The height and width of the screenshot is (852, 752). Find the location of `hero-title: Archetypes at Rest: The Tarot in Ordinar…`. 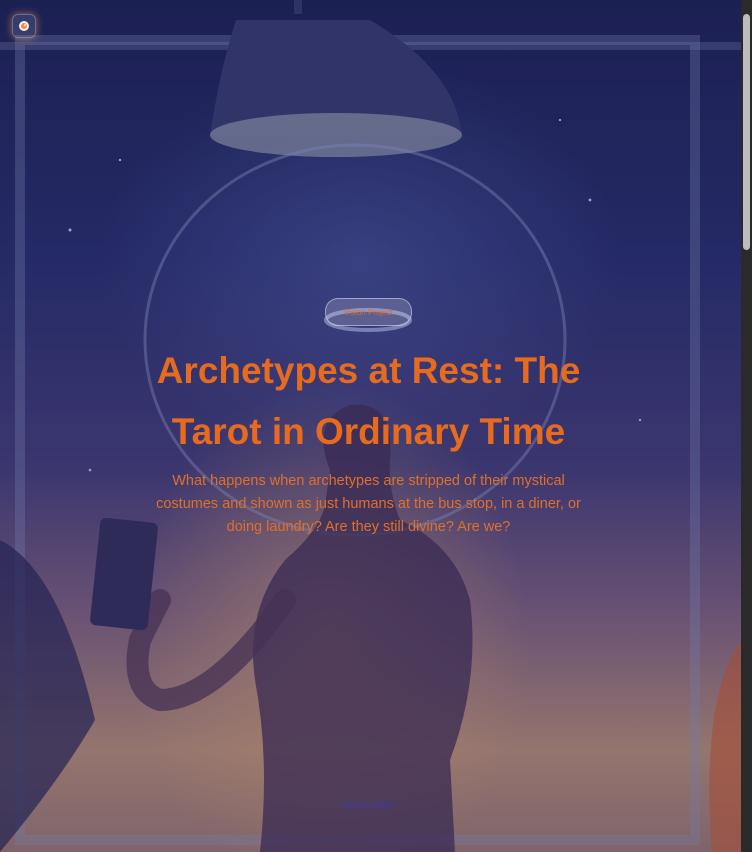

hero-title: Archetypes at Rest: The Tarot in Ordinar… is located at coordinates (368, 401).